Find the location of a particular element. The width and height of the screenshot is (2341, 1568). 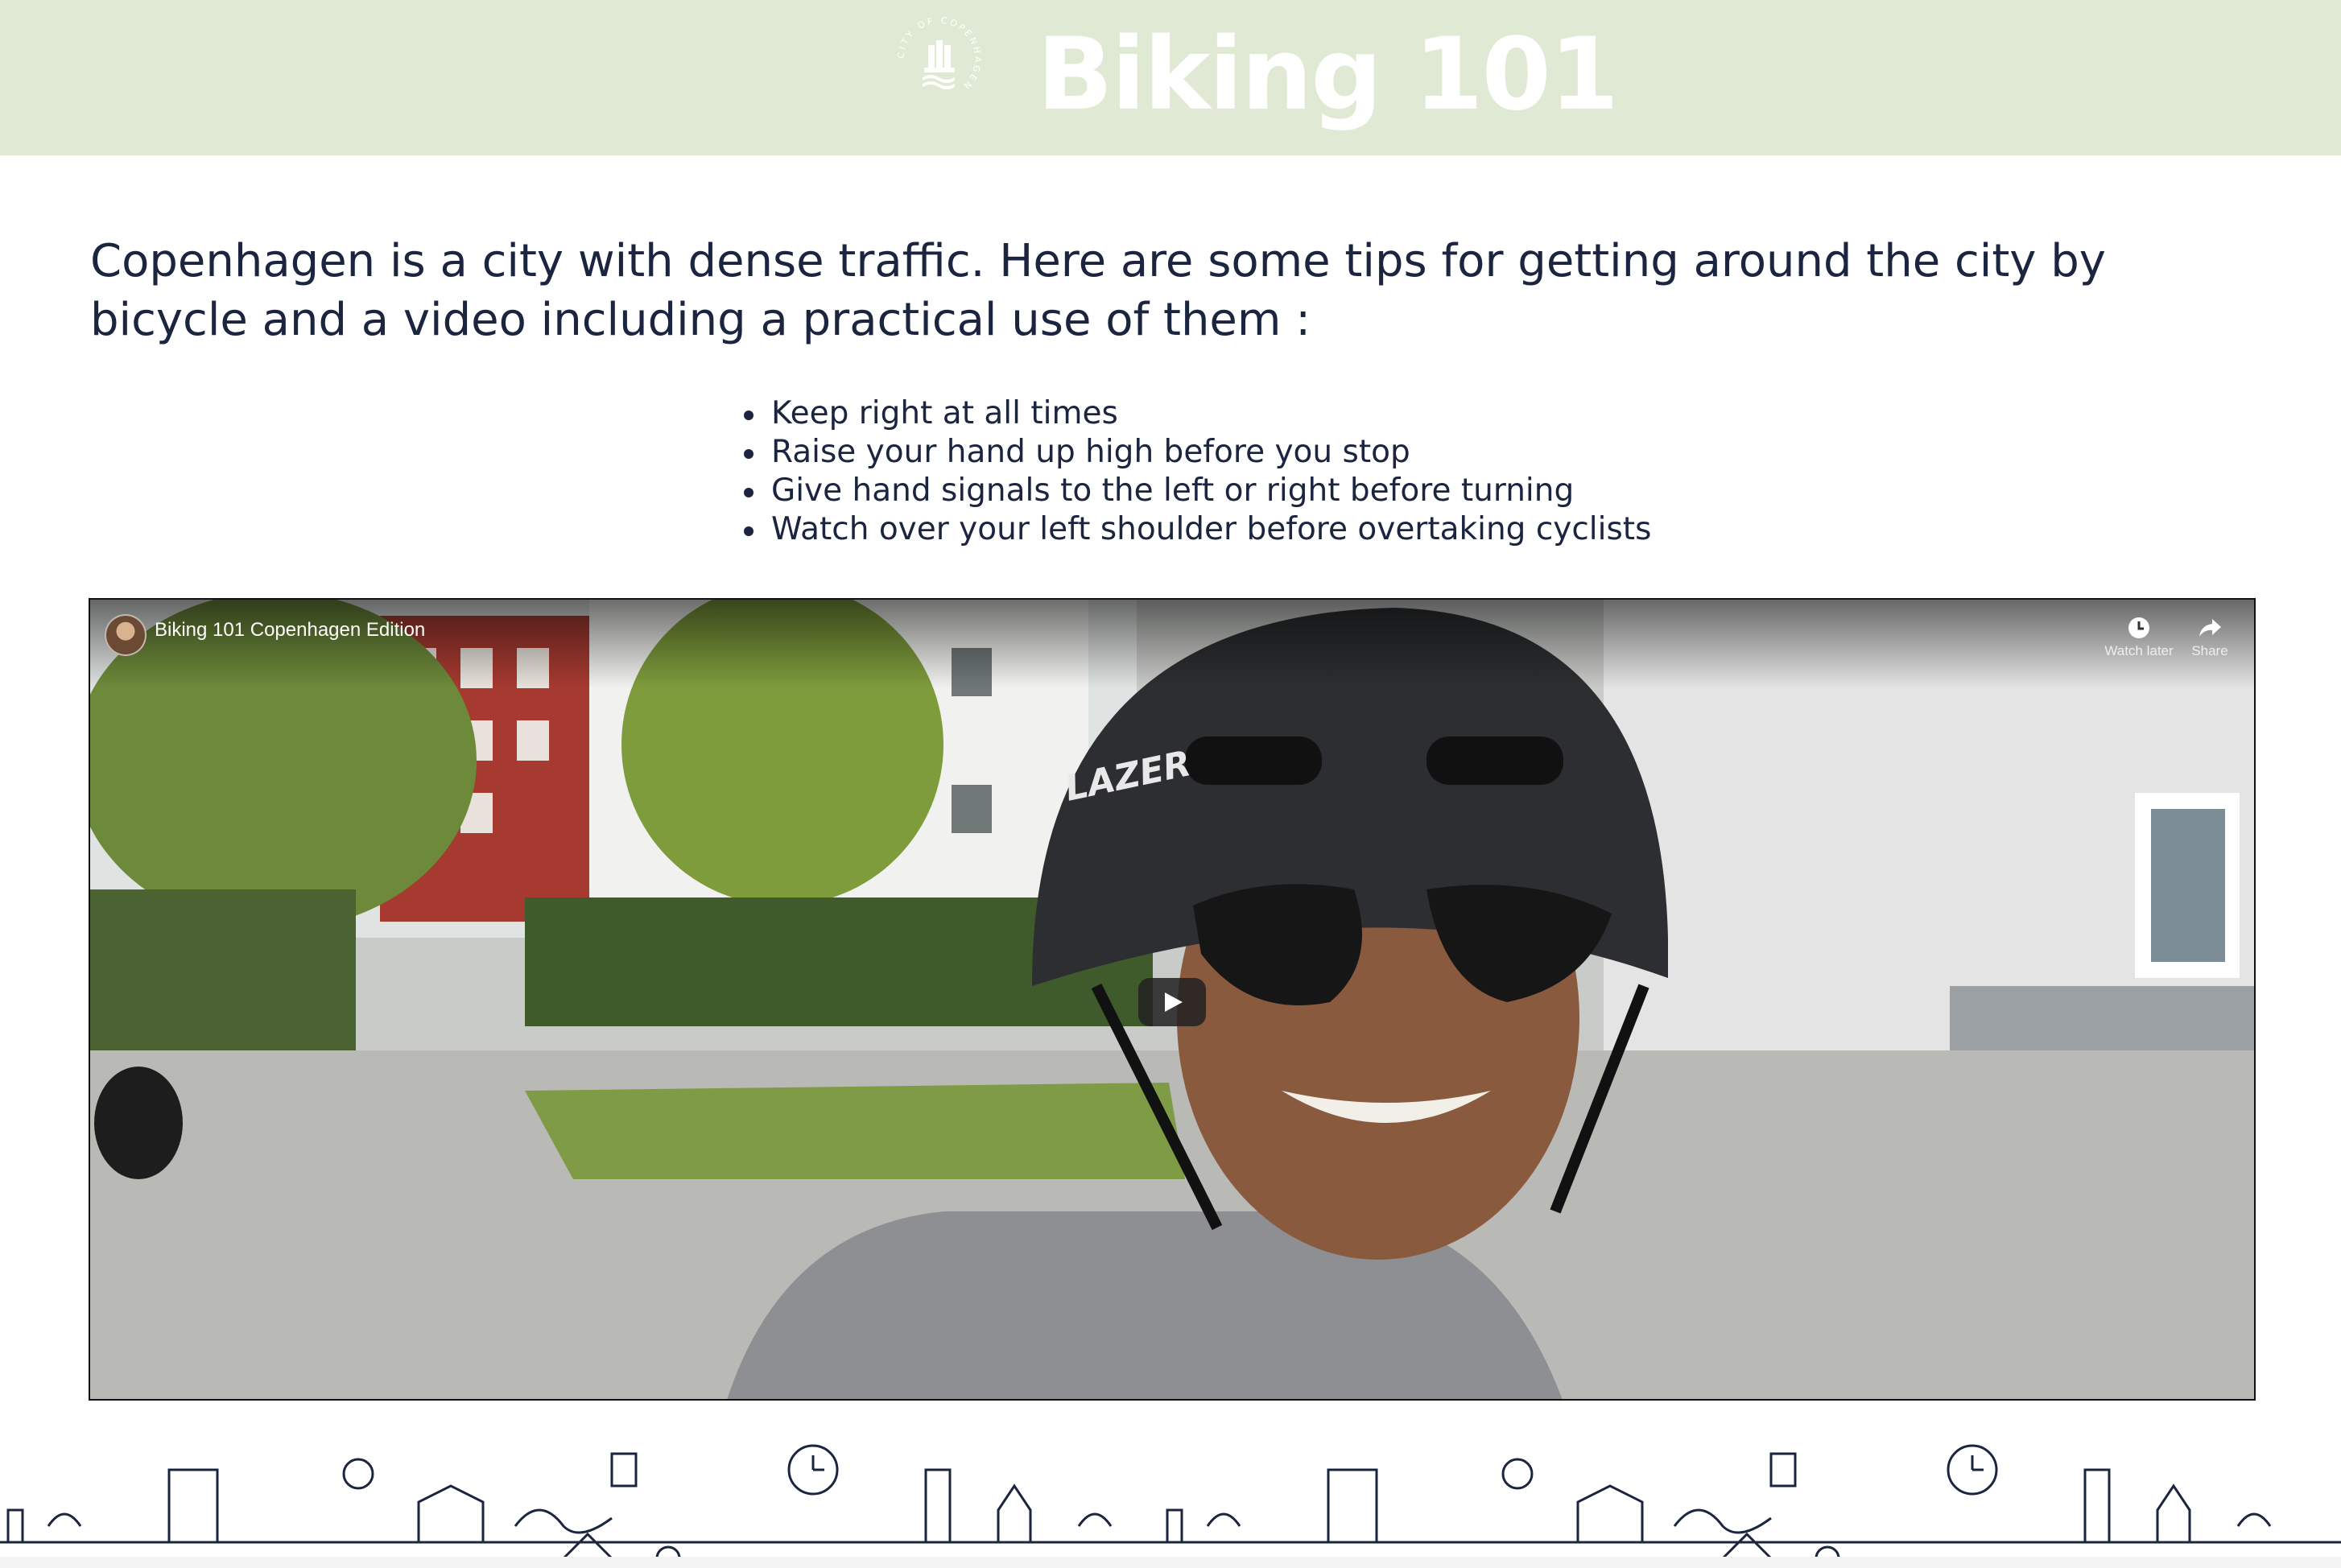

watch-later-button: Watch later is located at coordinates (2139, 636).